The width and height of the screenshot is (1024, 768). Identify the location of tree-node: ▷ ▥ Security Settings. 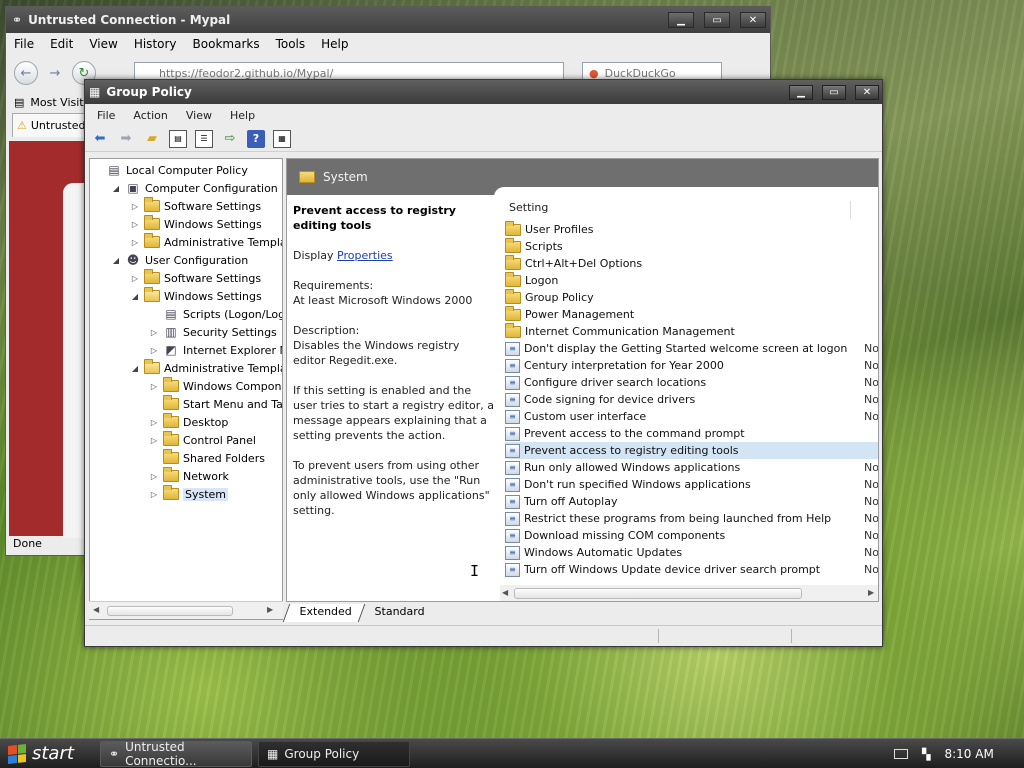
(213, 332).